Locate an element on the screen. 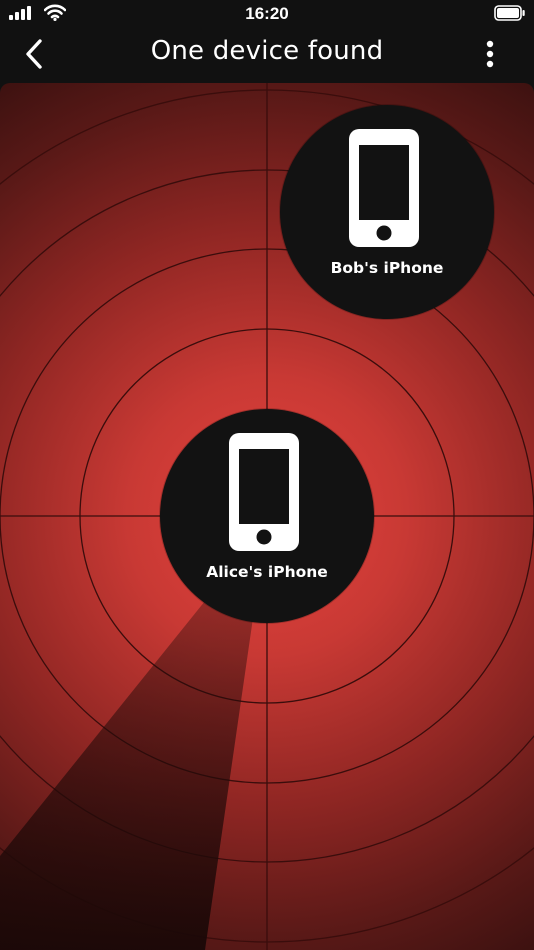 This screenshot has width=534, height=950. more-options-button is located at coordinates (490, 56).